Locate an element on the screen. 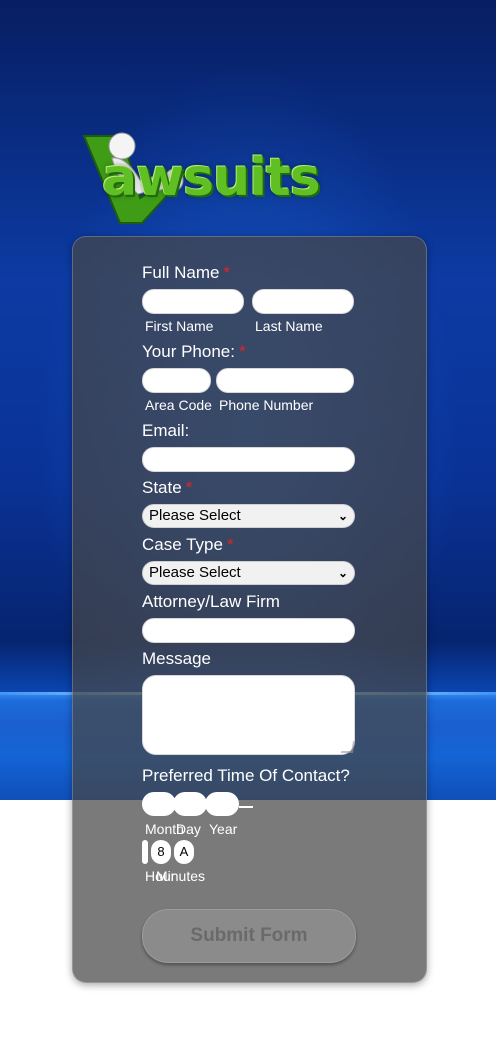  contact-time-label: Preferred Time Of Contact? is located at coordinates (246, 775).